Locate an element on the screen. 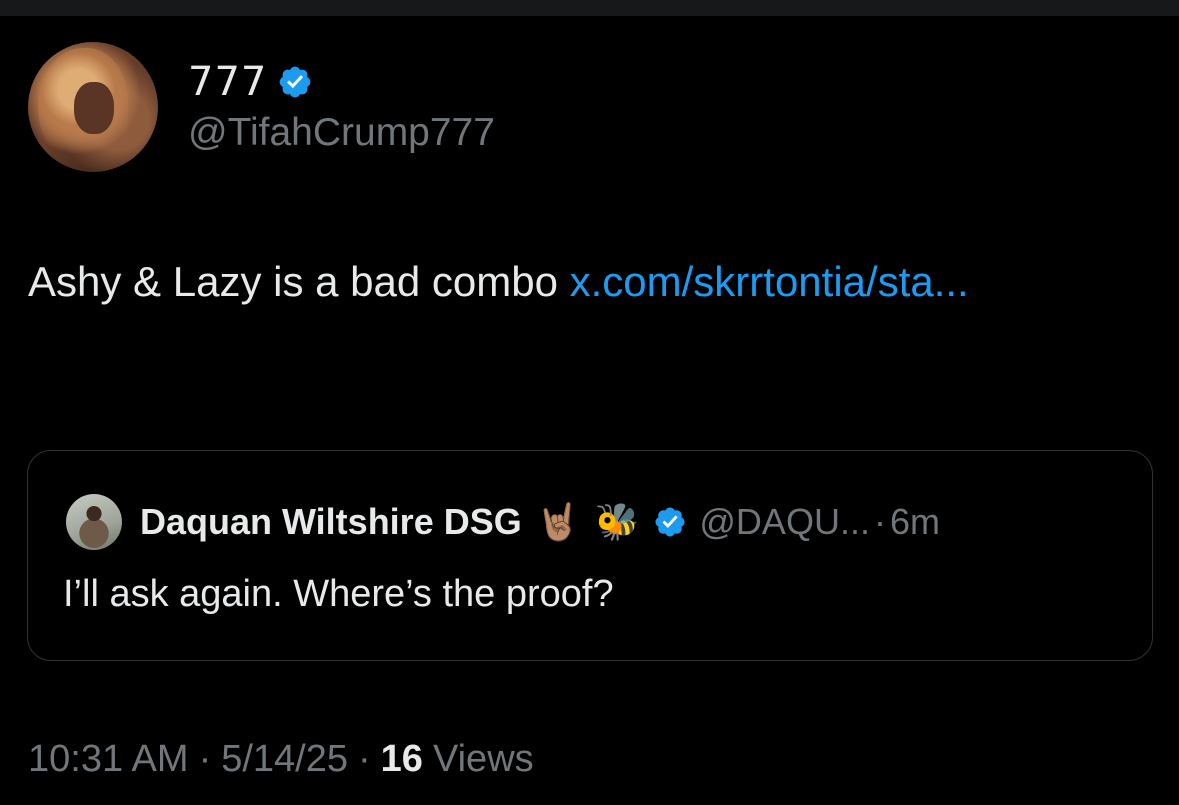 The image size is (1179, 805). author-names: 777 @TifahCrump777 is located at coordinates (341, 107).